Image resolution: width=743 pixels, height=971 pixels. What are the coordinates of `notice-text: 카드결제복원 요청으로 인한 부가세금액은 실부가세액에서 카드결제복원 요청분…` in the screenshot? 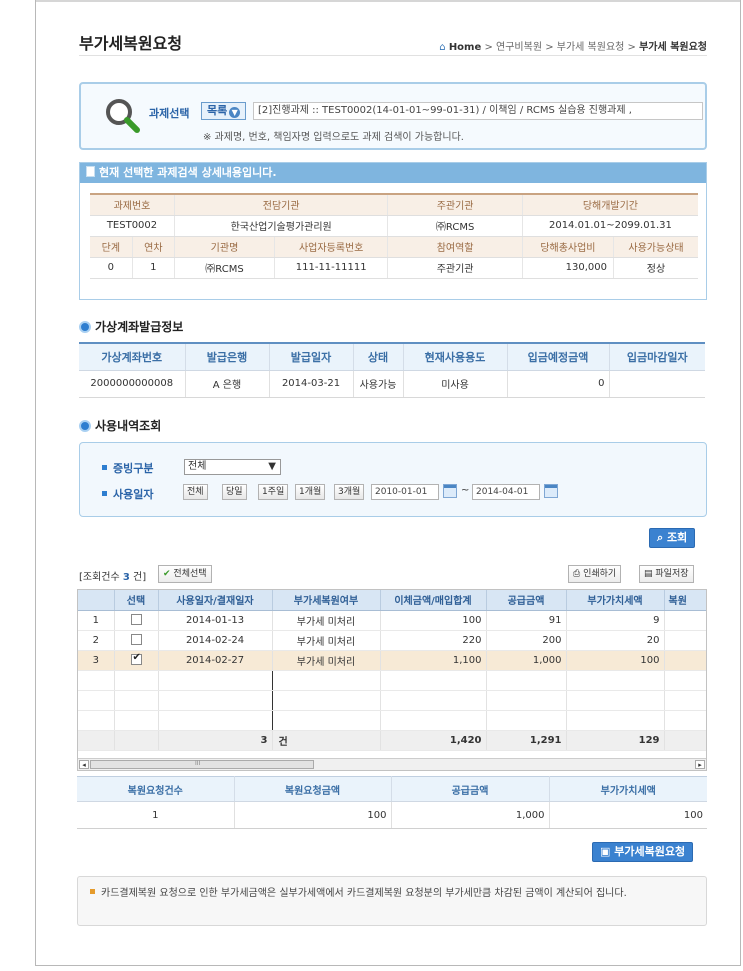 It's located at (364, 893).